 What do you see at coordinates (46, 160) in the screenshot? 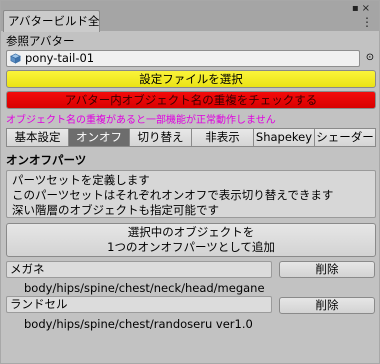
I see `section-title: オンオフパーツ` at bounding box center [46, 160].